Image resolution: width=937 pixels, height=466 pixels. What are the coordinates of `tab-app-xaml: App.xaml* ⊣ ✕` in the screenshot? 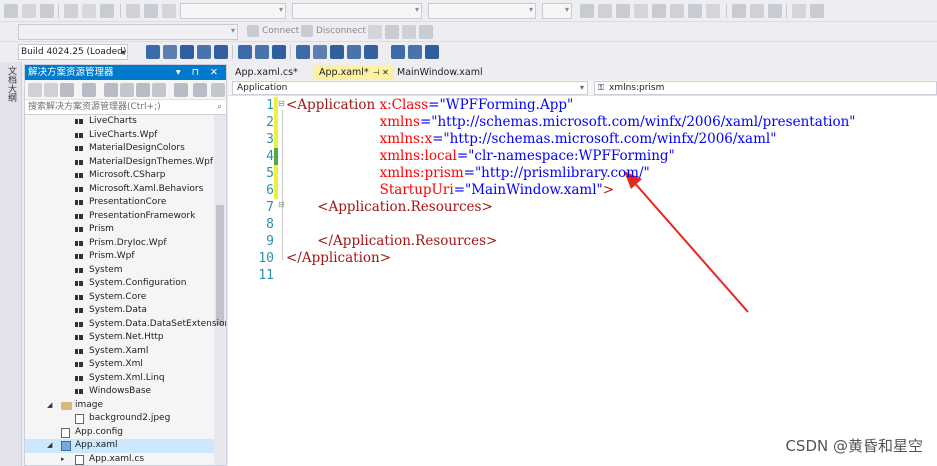 It's located at (354, 72).